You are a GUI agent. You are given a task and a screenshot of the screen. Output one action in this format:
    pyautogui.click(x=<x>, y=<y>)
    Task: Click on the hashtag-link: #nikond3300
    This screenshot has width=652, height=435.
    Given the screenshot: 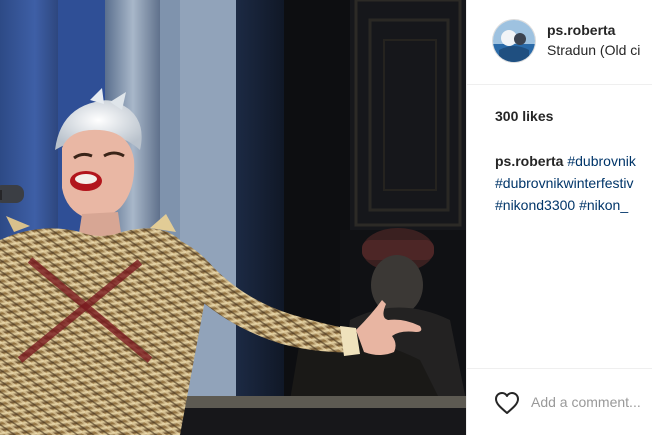 What is the action you would take?
    pyautogui.click(x=535, y=205)
    